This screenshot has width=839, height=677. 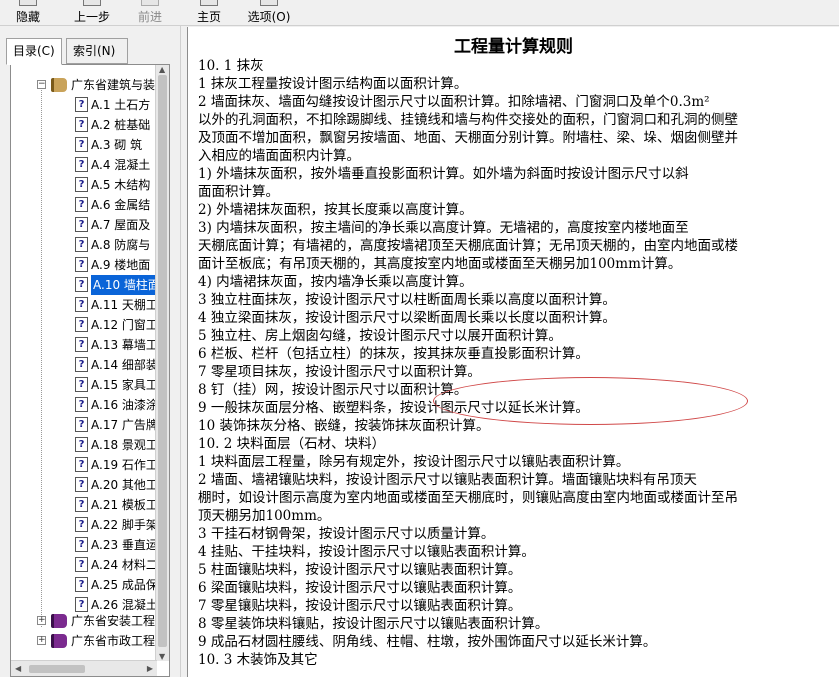 I want to click on tree-item-label: A.17 广告牌, so click(x=124, y=425).